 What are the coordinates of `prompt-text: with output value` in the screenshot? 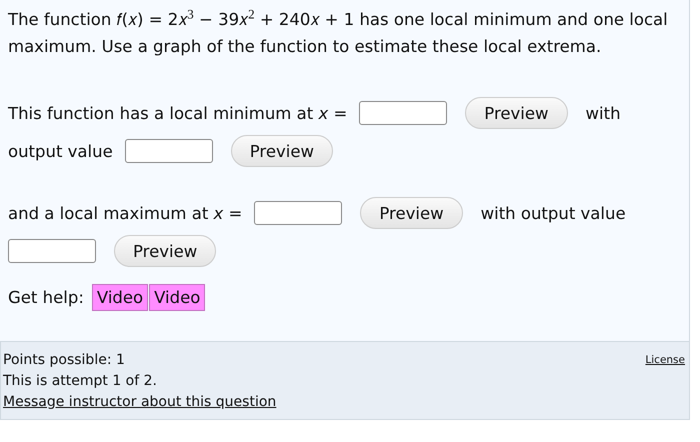 It's located at (553, 213).